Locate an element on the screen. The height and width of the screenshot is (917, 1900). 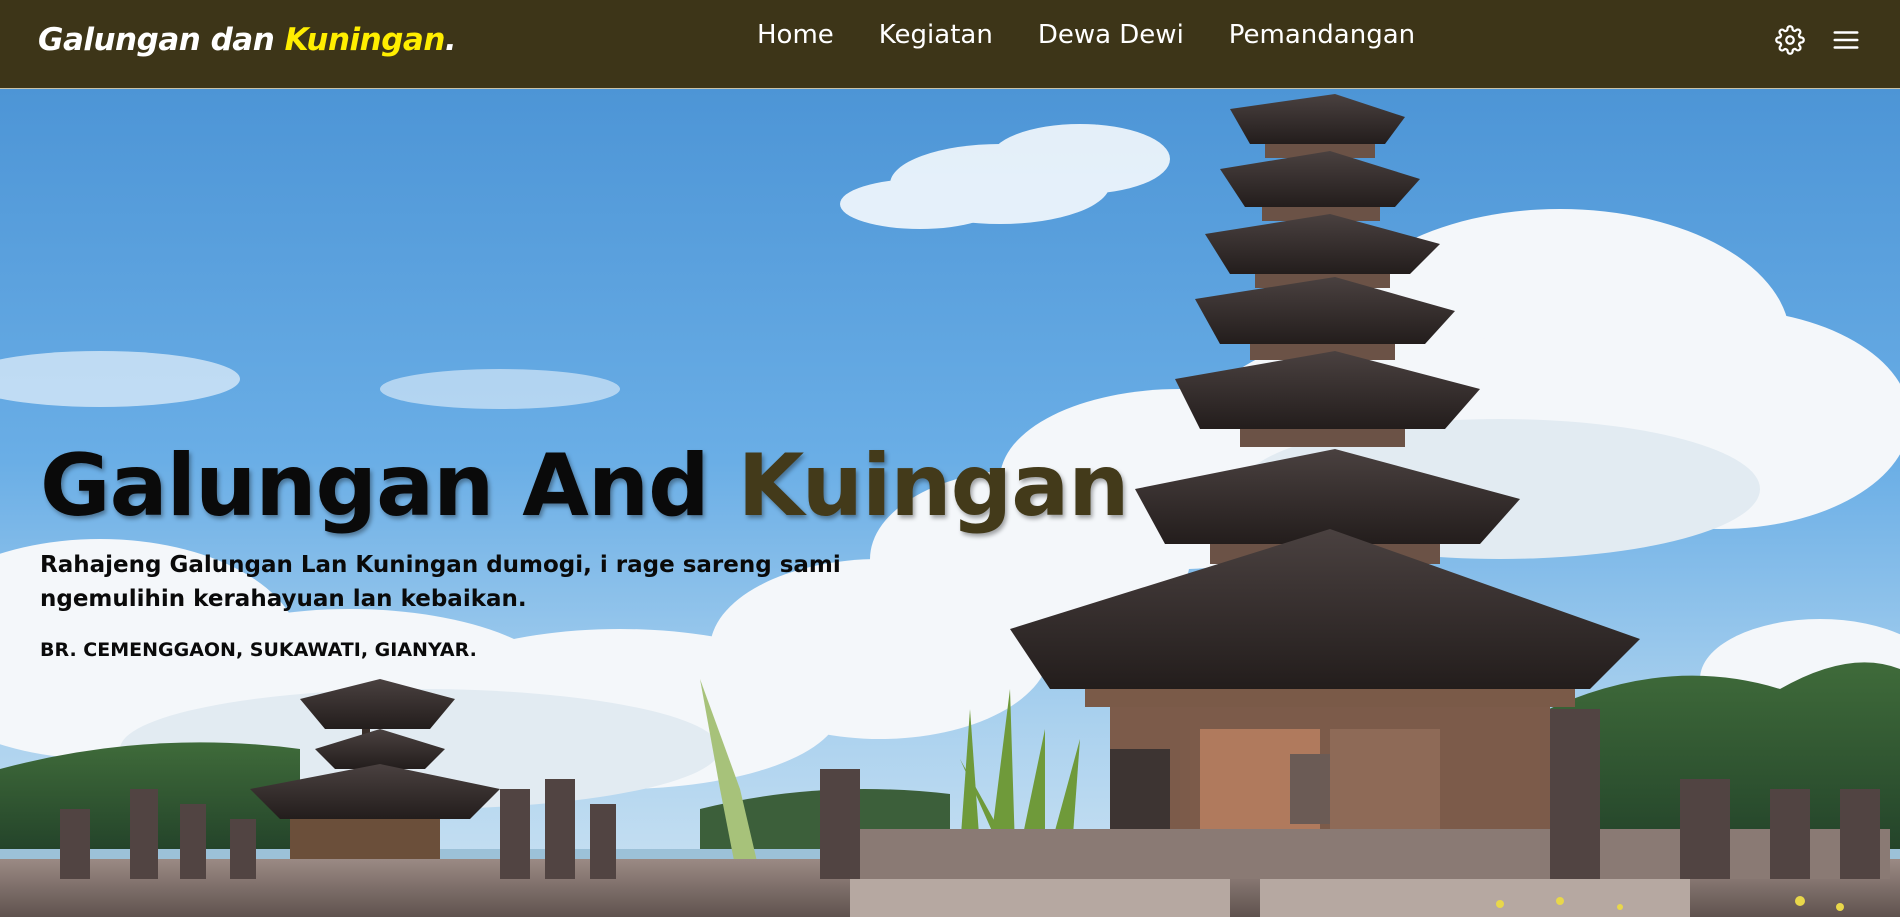
hero-title-main: Galungan And is located at coordinates (389, 486).